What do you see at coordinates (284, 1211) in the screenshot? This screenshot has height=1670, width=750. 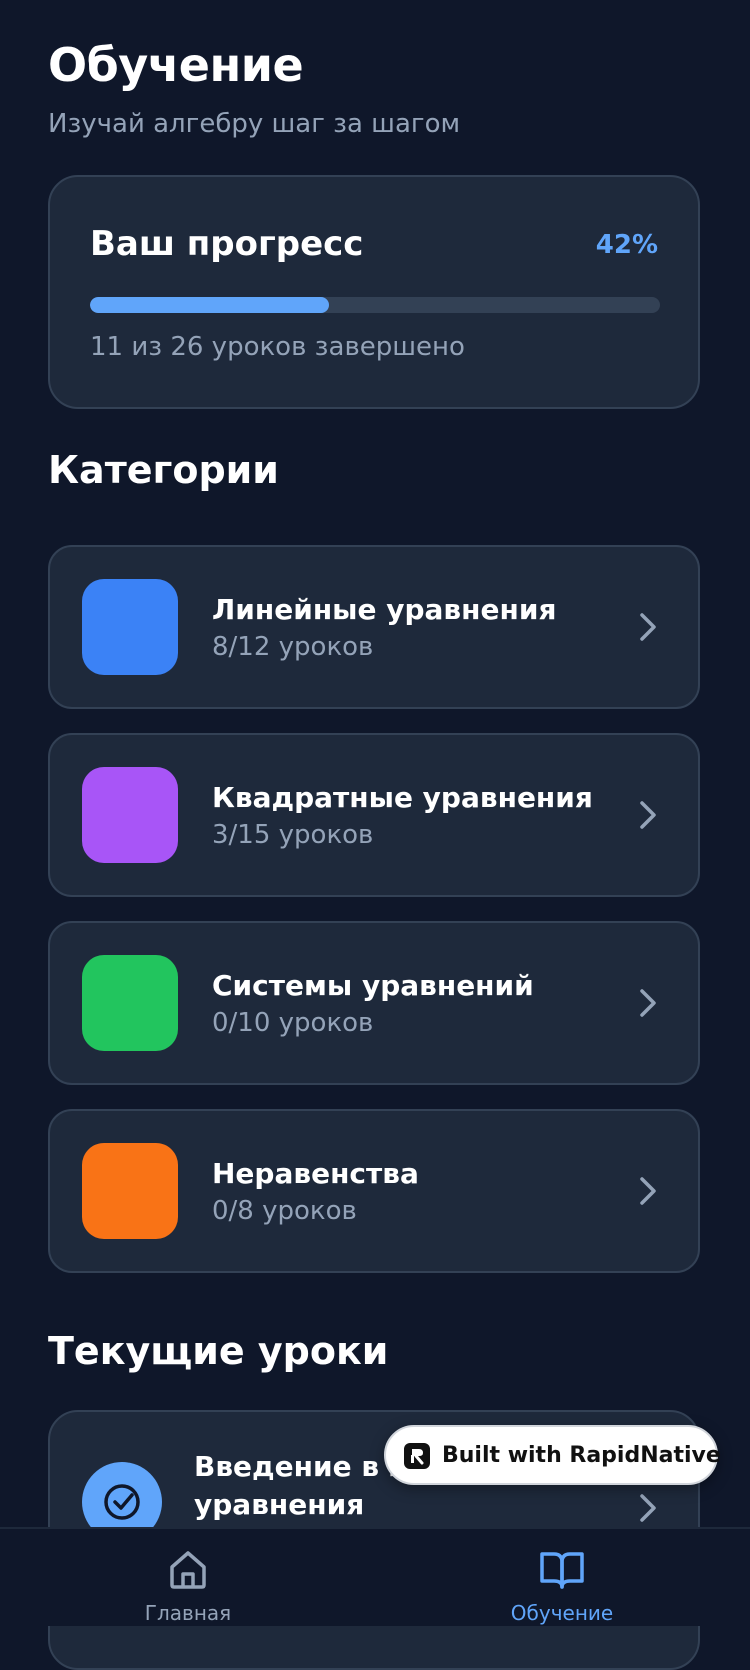 I see `category-lesson-count: 0/8 уроков` at bounding box center [284, 1211].